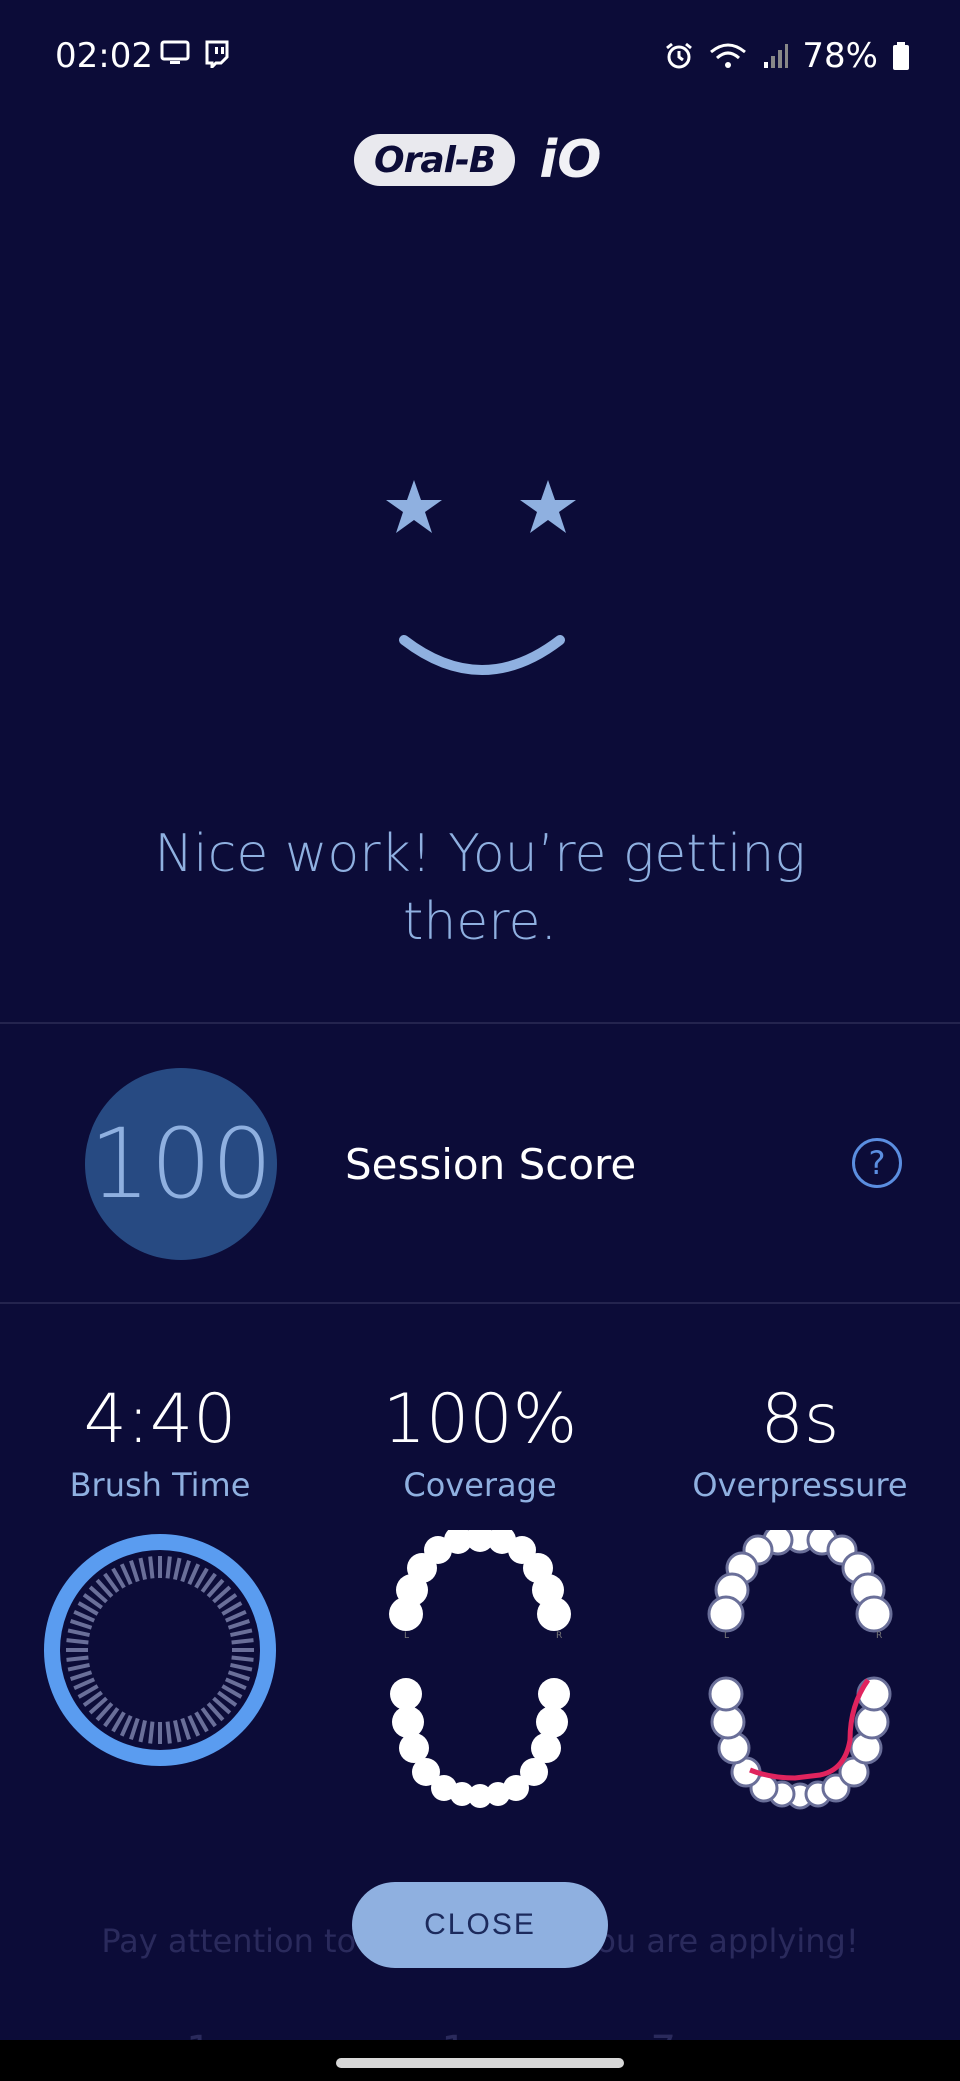  What do you see at coordinates (548, 506) in the screenshot?
I see `star-right-icon` at bounding box center [548, 506].